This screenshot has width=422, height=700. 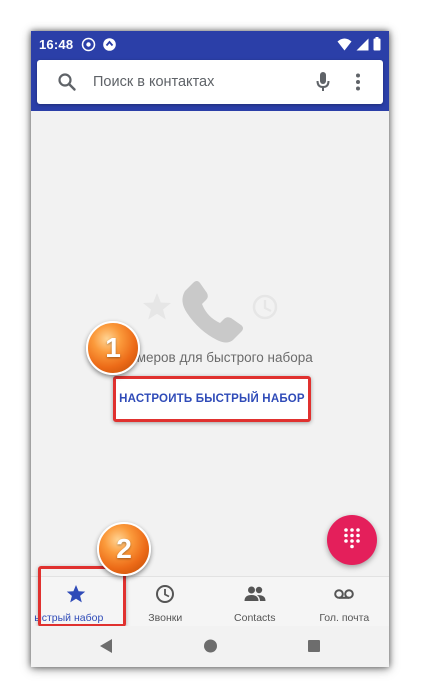 I want to click on home-icon, so click(x=210, y=646).